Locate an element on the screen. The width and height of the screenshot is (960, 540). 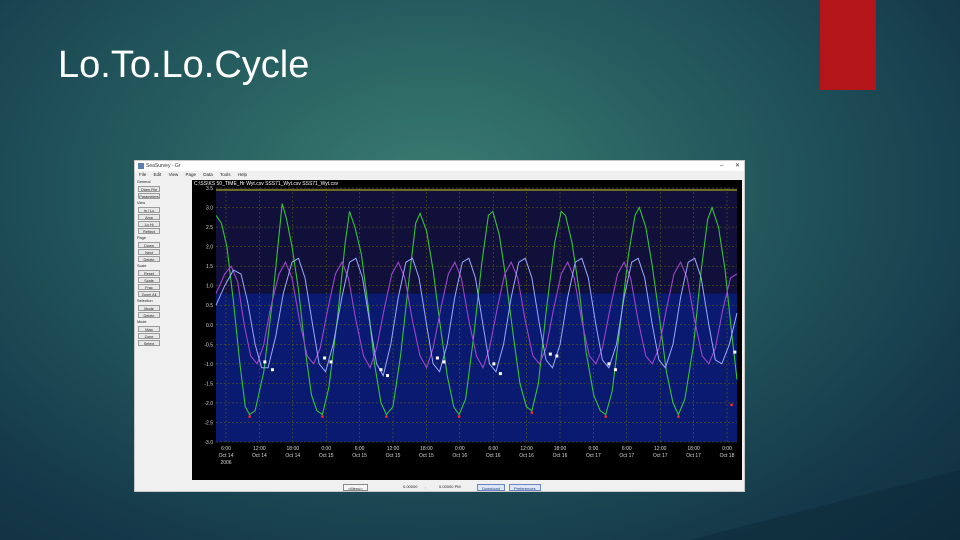
menu-data: Data is located at coordinates (208, 174).